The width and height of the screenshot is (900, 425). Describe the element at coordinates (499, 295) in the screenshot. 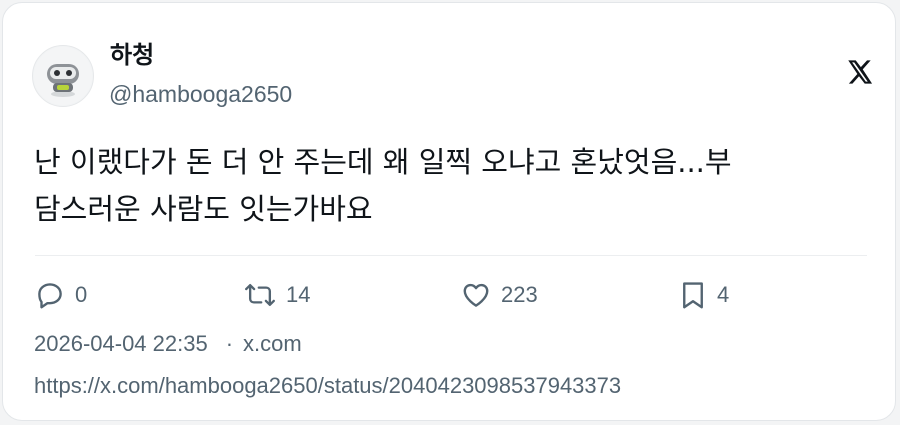

I see `like-button: 223` at that location.